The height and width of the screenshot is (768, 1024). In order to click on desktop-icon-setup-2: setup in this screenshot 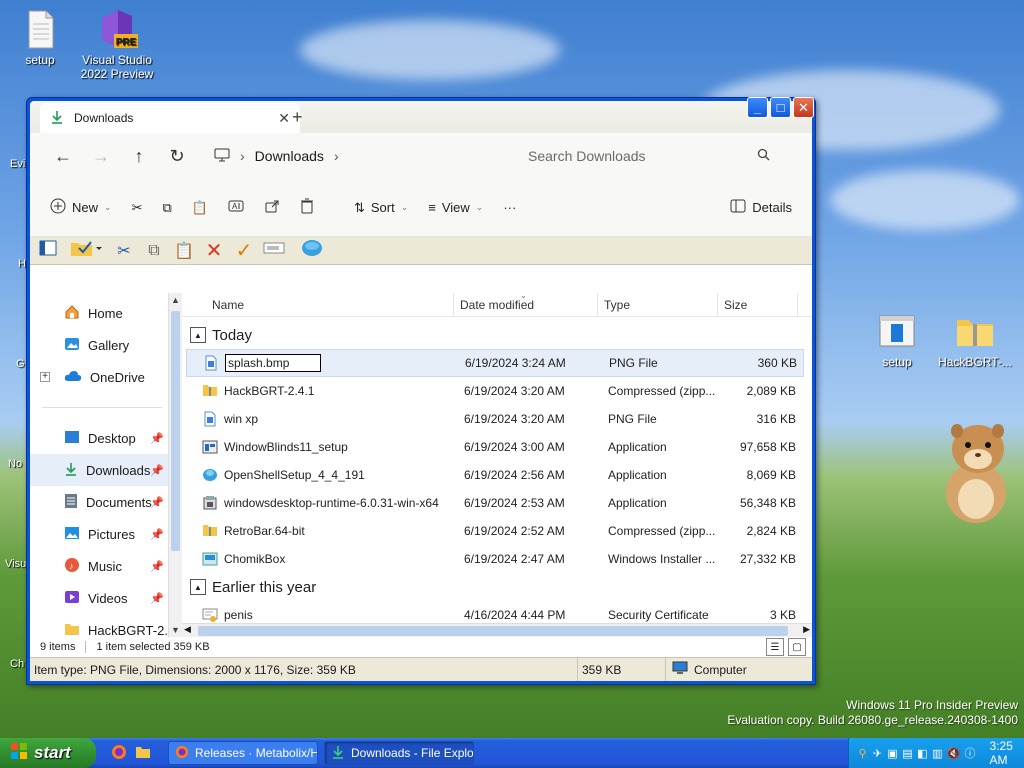, I will do `click(897, 339)`.